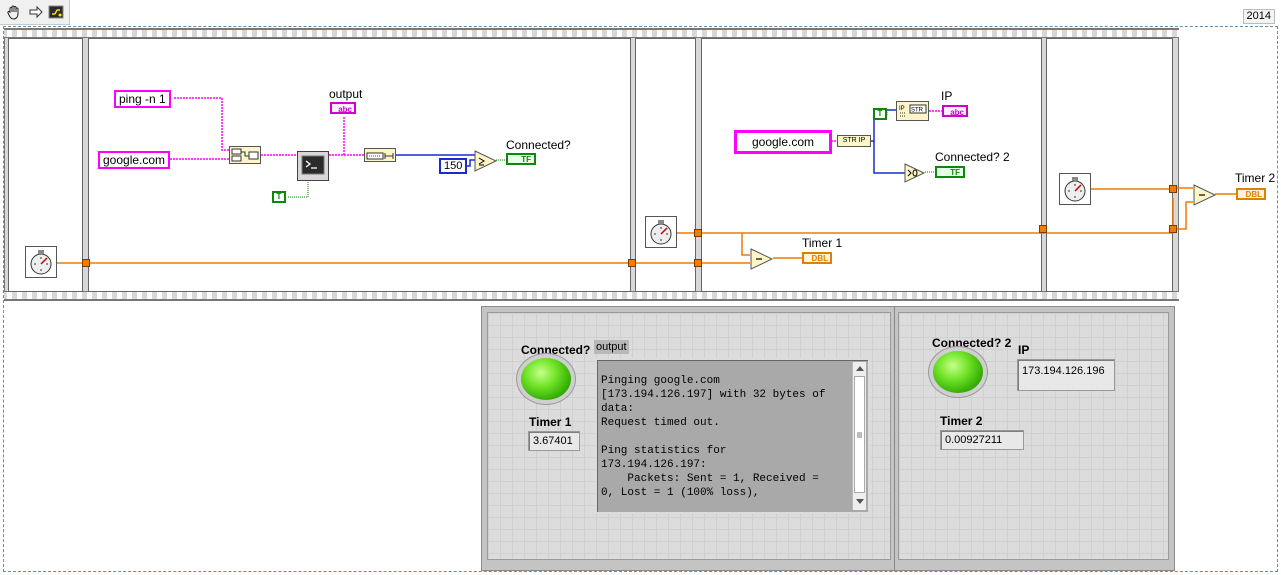 This screenshot has width=1281, height=575. I want to click on timer1-numeric-indicator: 3.67401, so click(554, 441).